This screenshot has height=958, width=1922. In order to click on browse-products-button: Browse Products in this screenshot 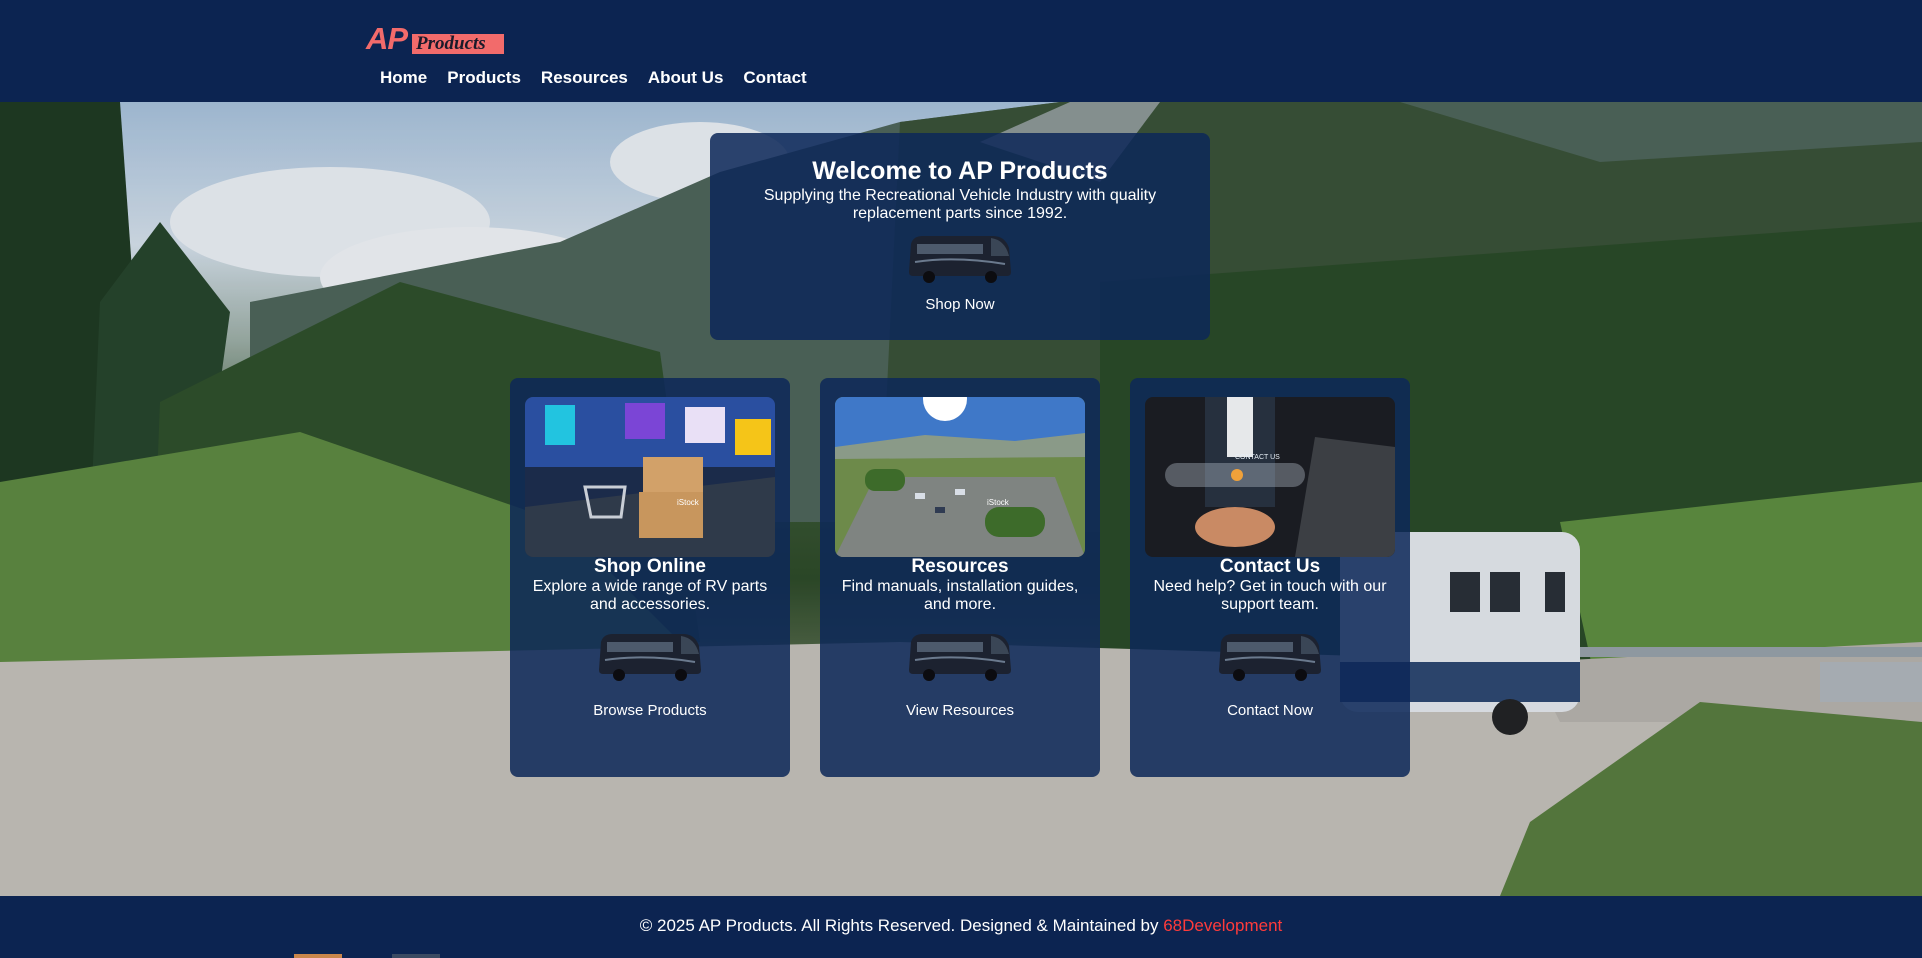, I will do `click(650, 710)`.